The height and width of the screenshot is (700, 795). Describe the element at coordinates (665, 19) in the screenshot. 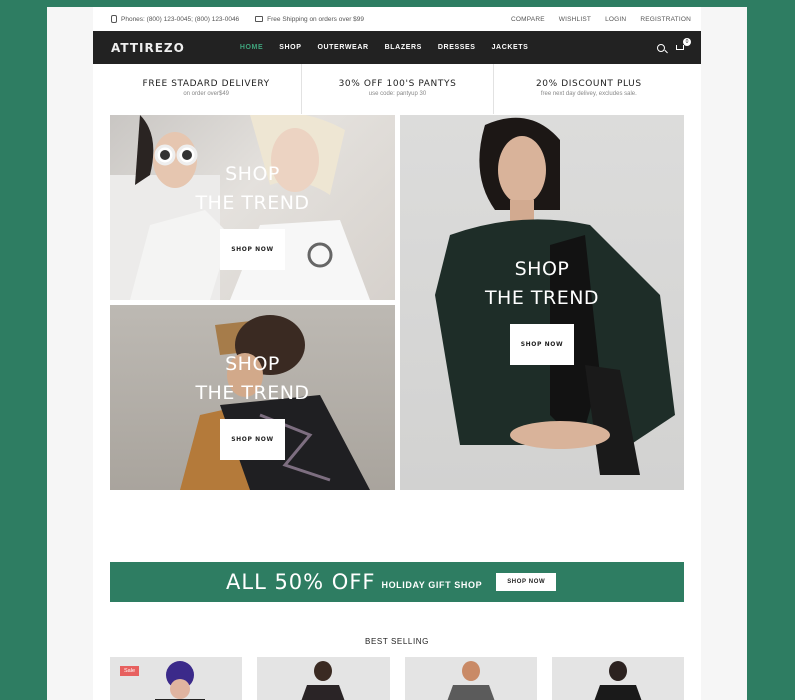

I see `registration-link: REGISTRATION` at that location.